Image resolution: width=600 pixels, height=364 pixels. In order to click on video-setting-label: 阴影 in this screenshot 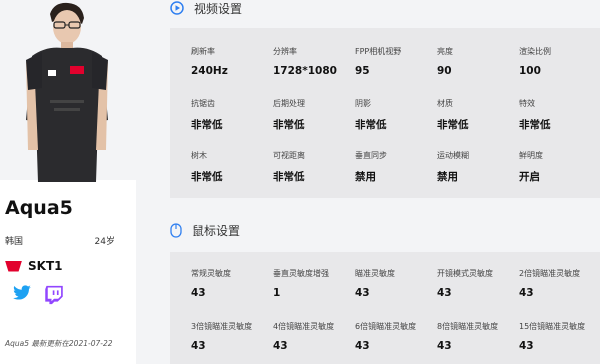, I will do `click(363, 103)`.